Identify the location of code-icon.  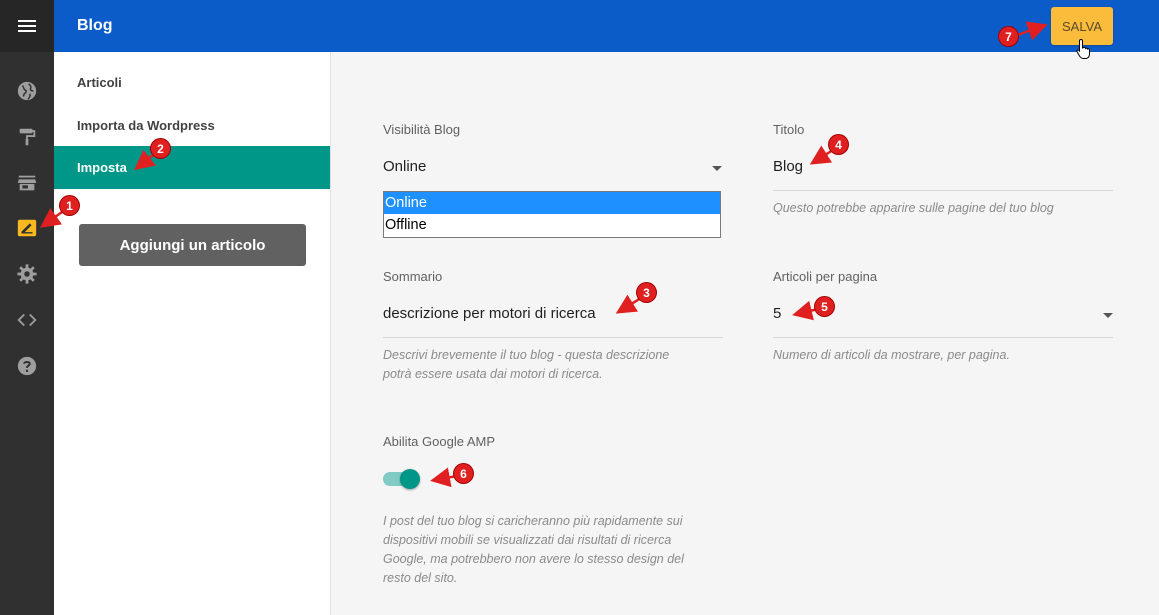
(27, 320).